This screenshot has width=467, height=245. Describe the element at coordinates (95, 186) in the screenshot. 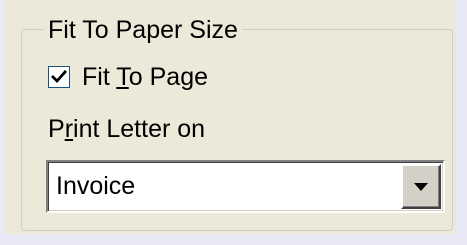

I see `selected-value: Invoice` at that location.